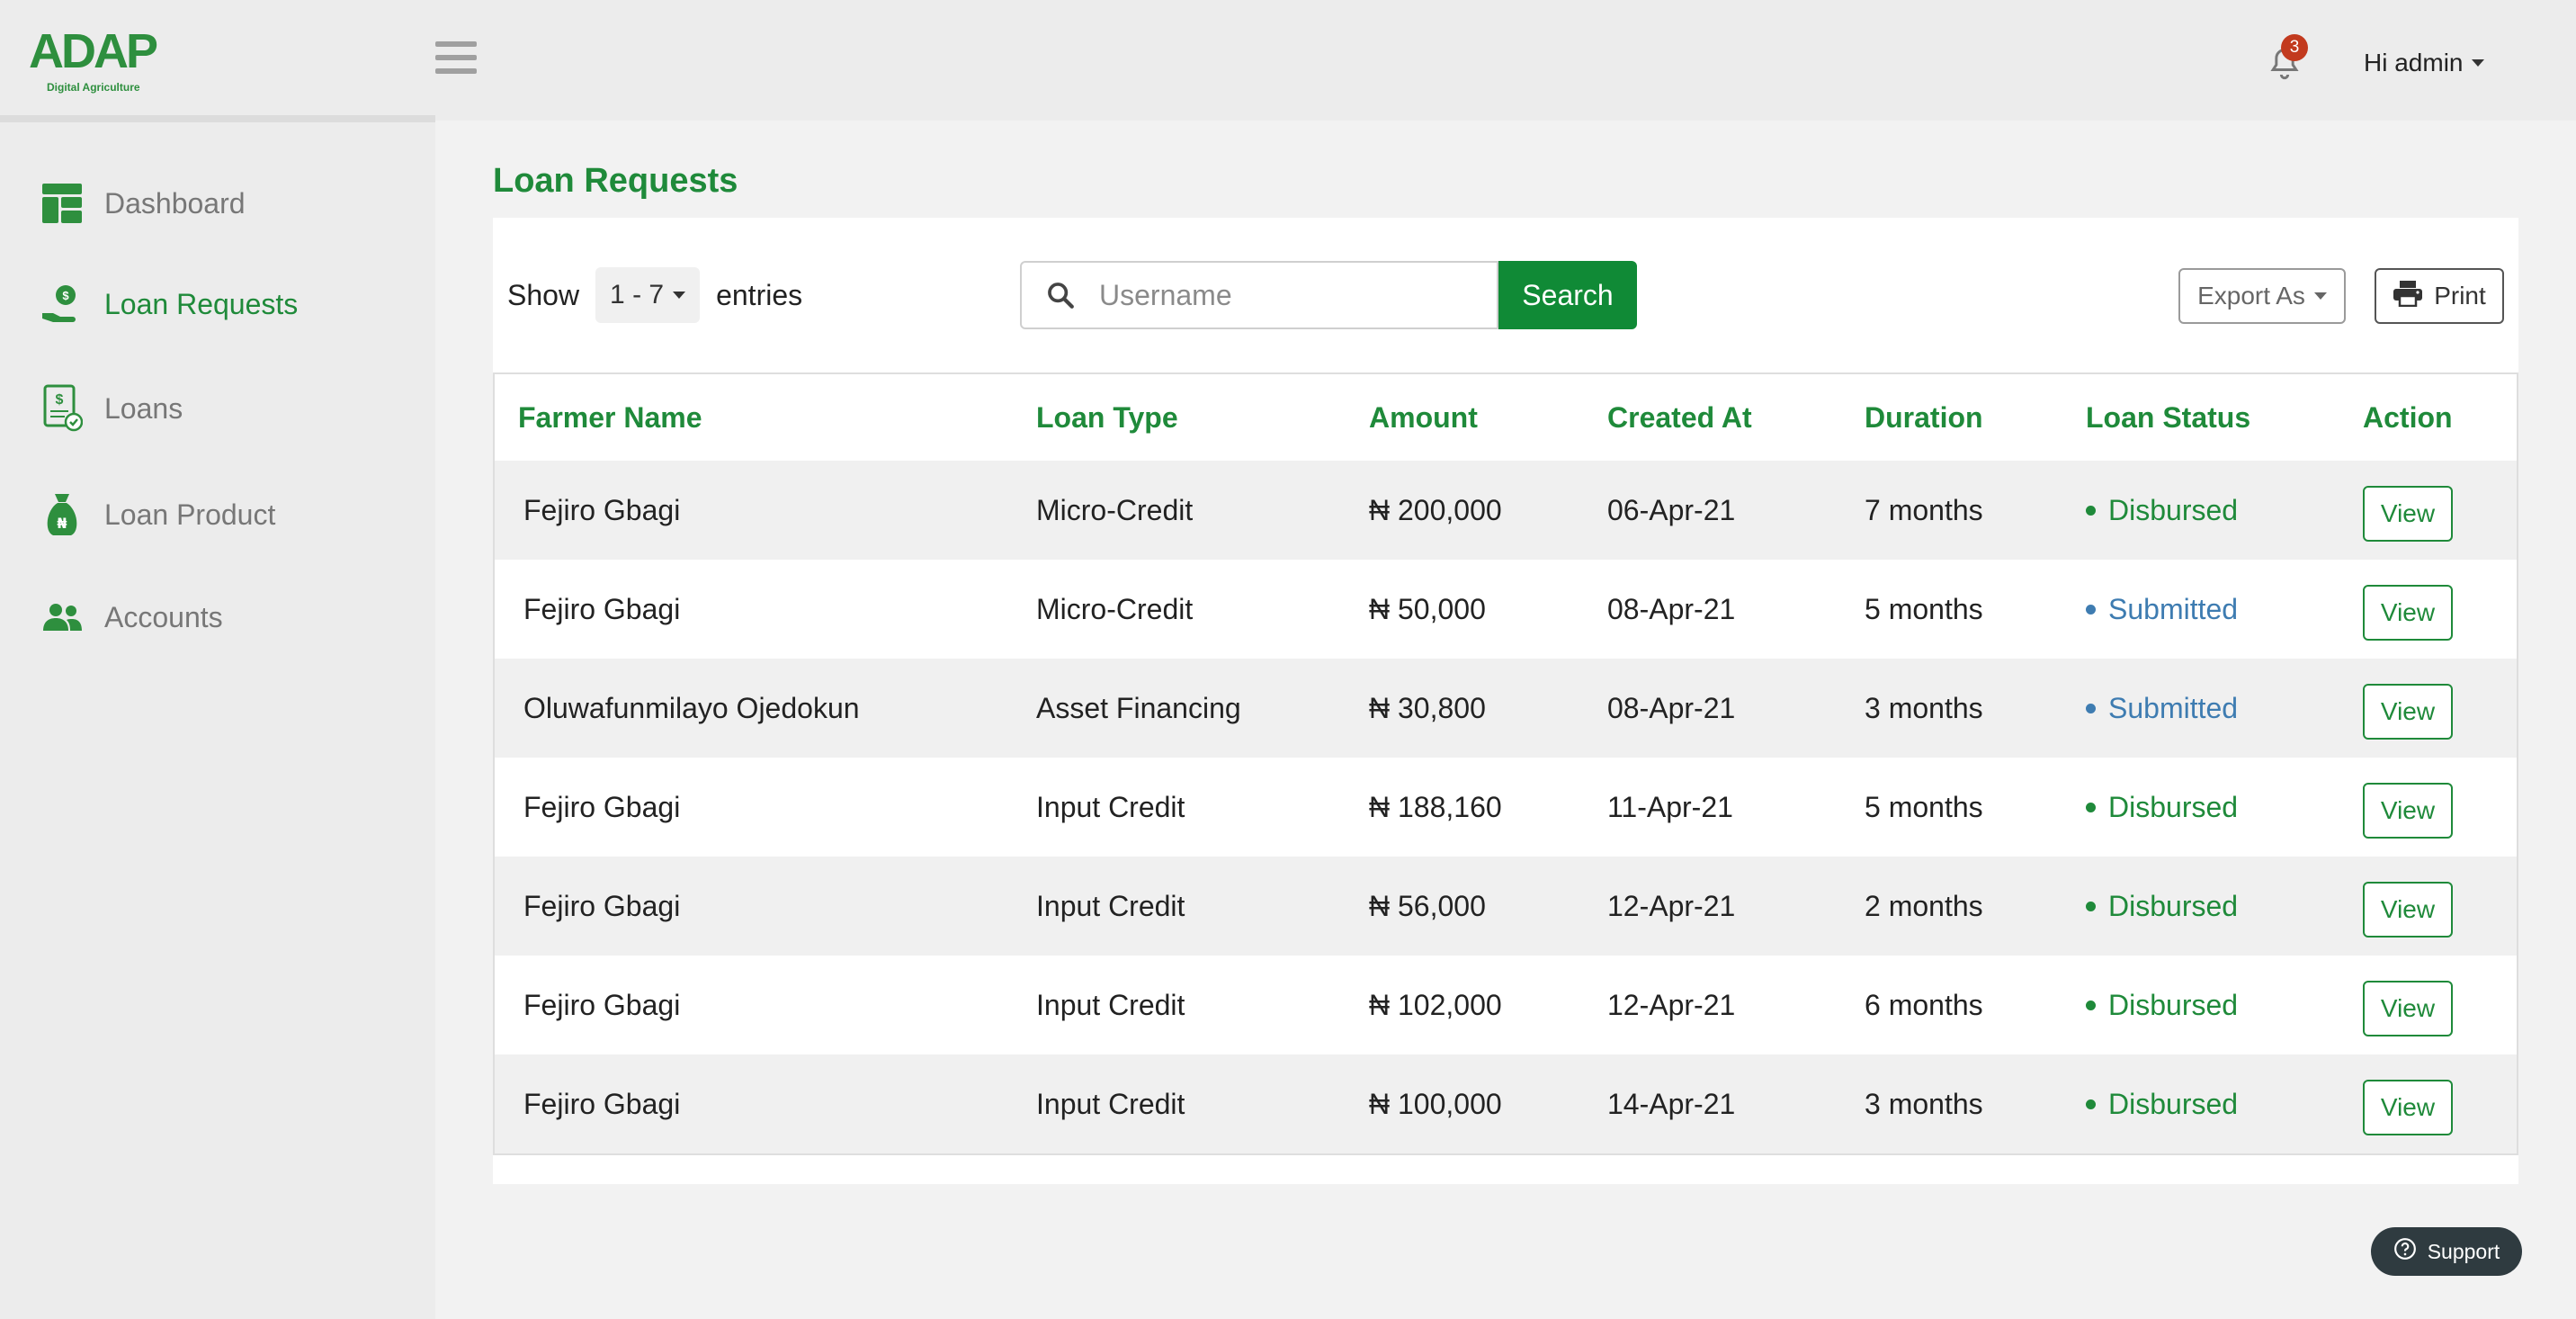 The image size is (2576, 1319). I want to click on logo-tagline: Digital Agriculture, so click(93, 87).